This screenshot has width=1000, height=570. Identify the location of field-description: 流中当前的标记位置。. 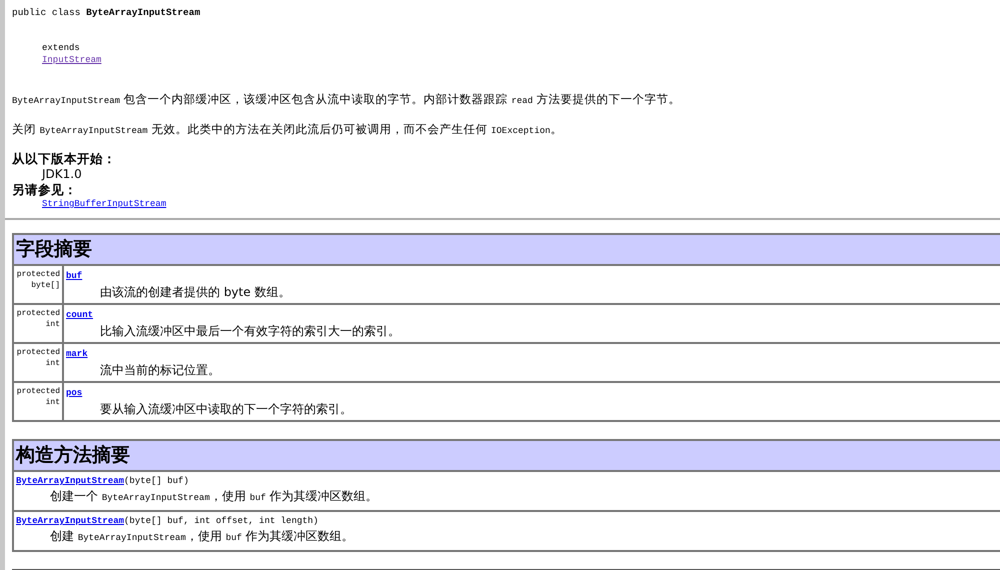
(160, 370).